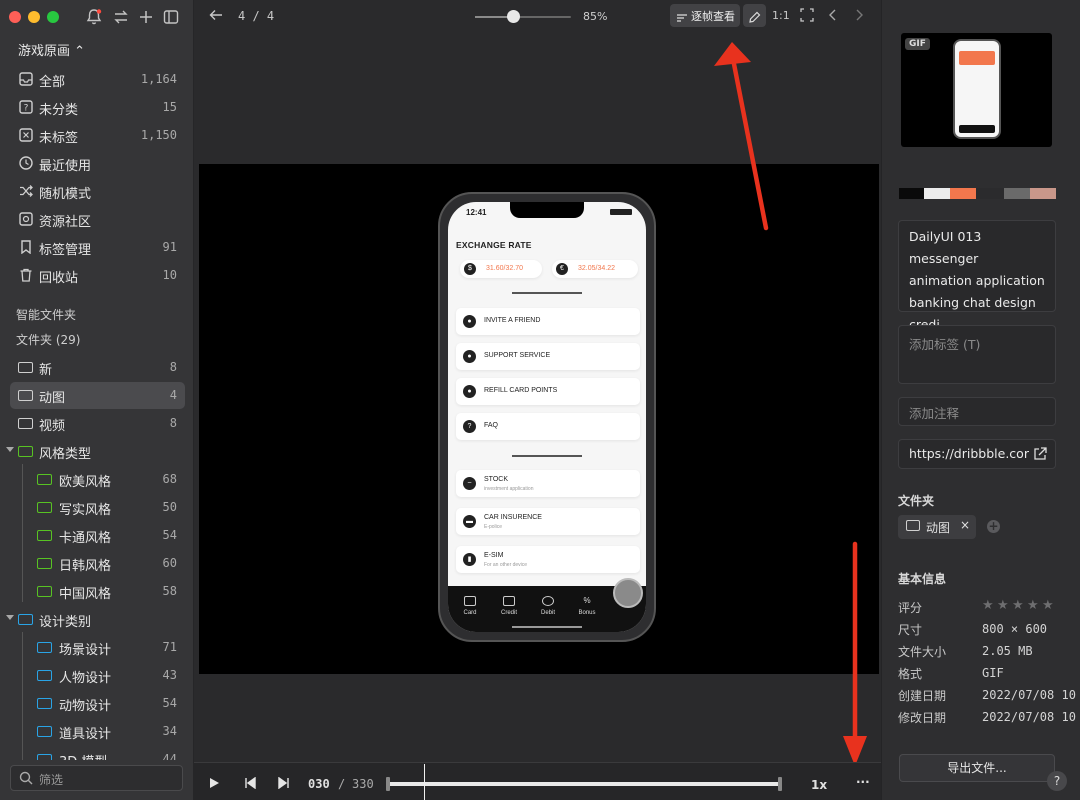  What do you see at coordinates (547, 293) in the screenshot?
I see `divider` at bounding box center [547, 293].